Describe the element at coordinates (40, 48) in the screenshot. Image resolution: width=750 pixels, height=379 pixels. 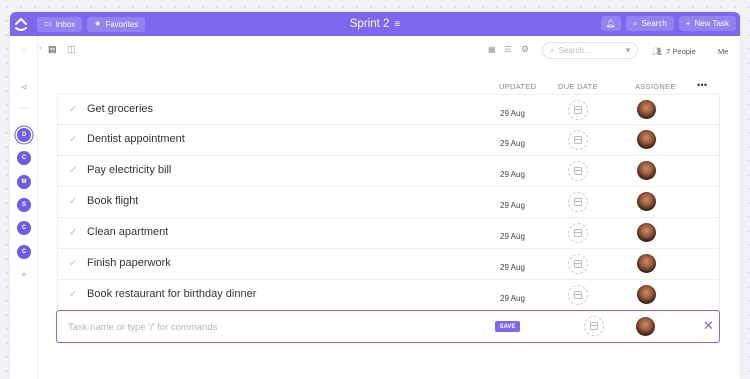
I see `chevron-right-icon: ›` at that location.